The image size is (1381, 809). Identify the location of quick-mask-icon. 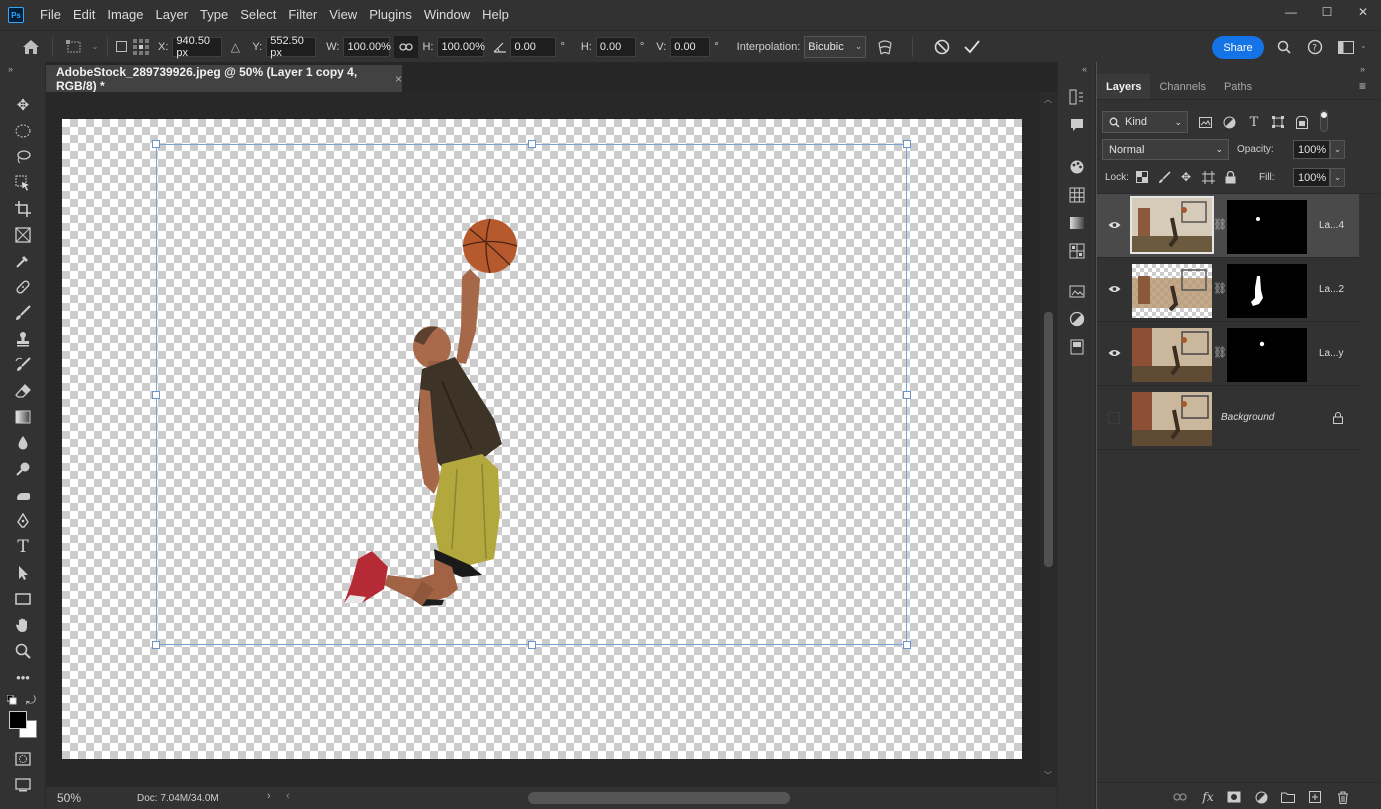
(23, 759).